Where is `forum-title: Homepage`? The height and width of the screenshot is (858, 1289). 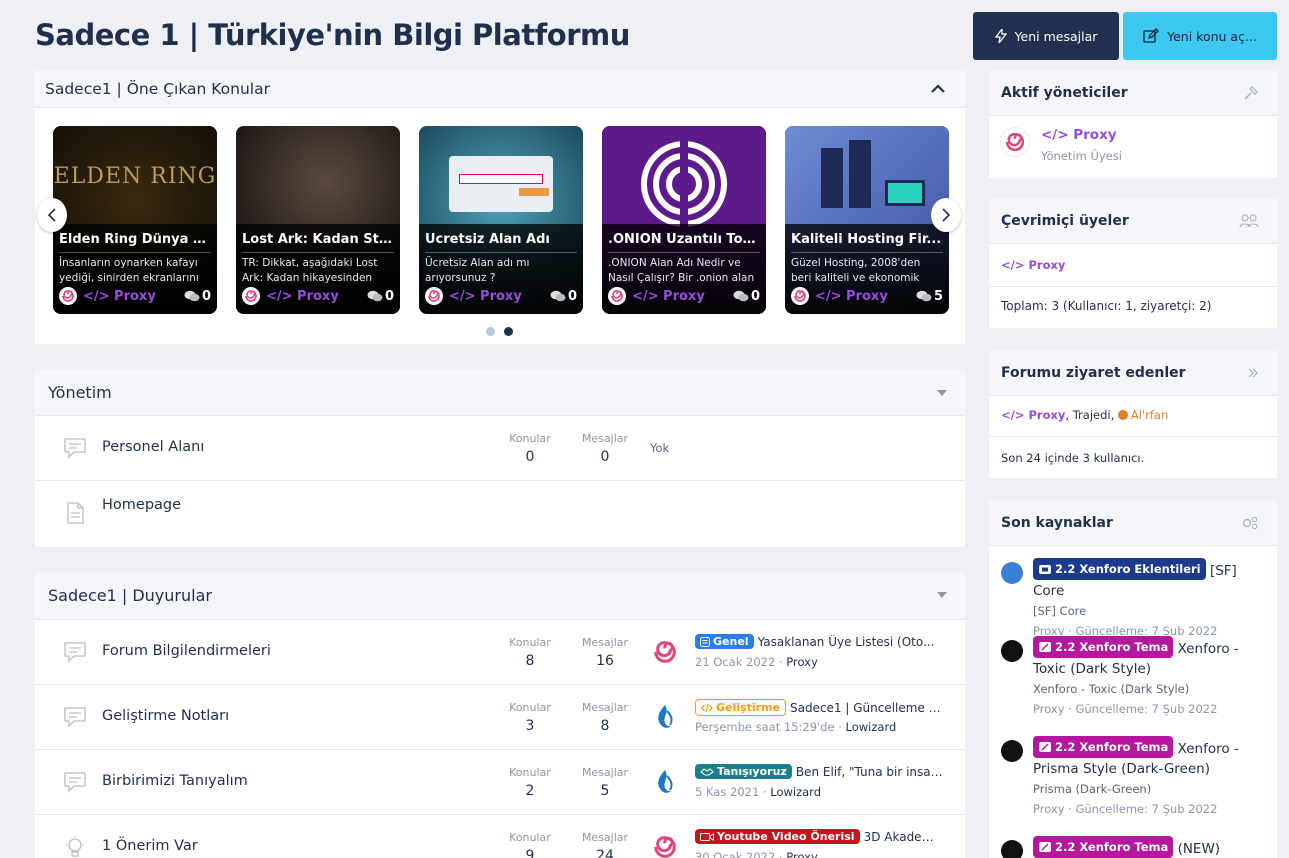
forum-title: Homepage is located at coordinates (141, 505).